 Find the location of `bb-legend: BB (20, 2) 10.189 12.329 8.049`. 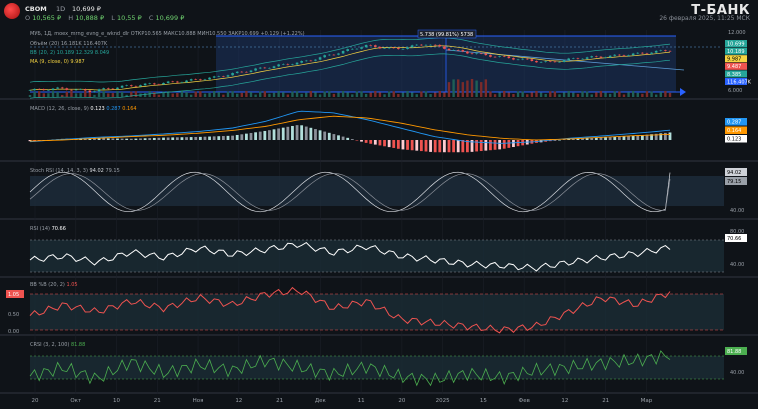

bb-legend: BB (20, 2) 10.189 12.329 8.049 is located at coordinates (69, 53).